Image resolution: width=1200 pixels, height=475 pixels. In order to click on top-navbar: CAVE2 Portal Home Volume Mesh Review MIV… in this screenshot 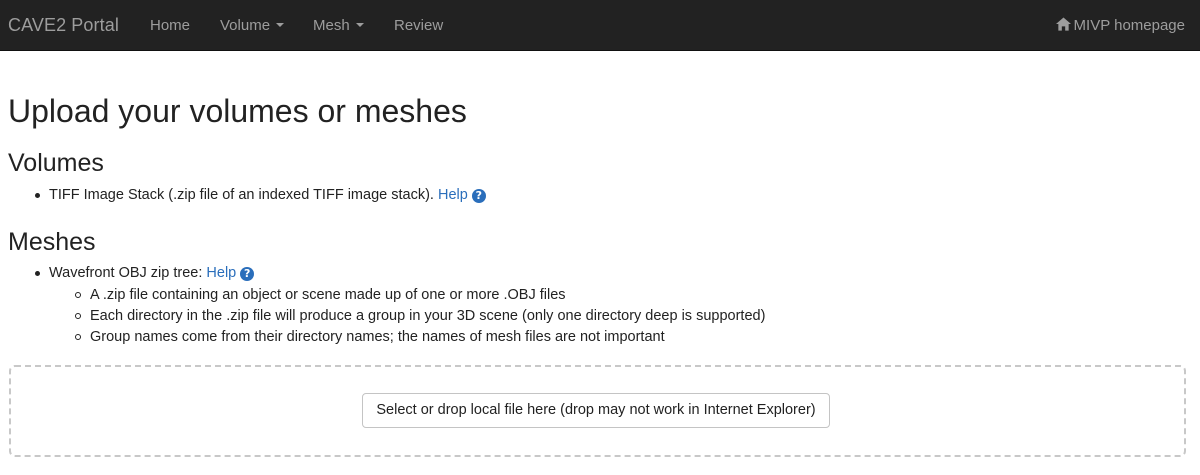, I will do `click(600, 25)`.